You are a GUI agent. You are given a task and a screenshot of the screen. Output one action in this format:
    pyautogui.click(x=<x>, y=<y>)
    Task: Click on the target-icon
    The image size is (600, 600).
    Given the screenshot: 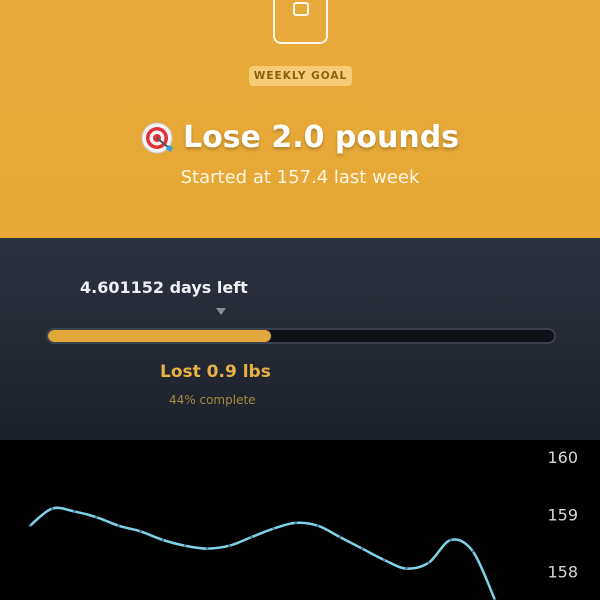 What is the action you would take?
    pyautogui.click(x=157, y=138)
    